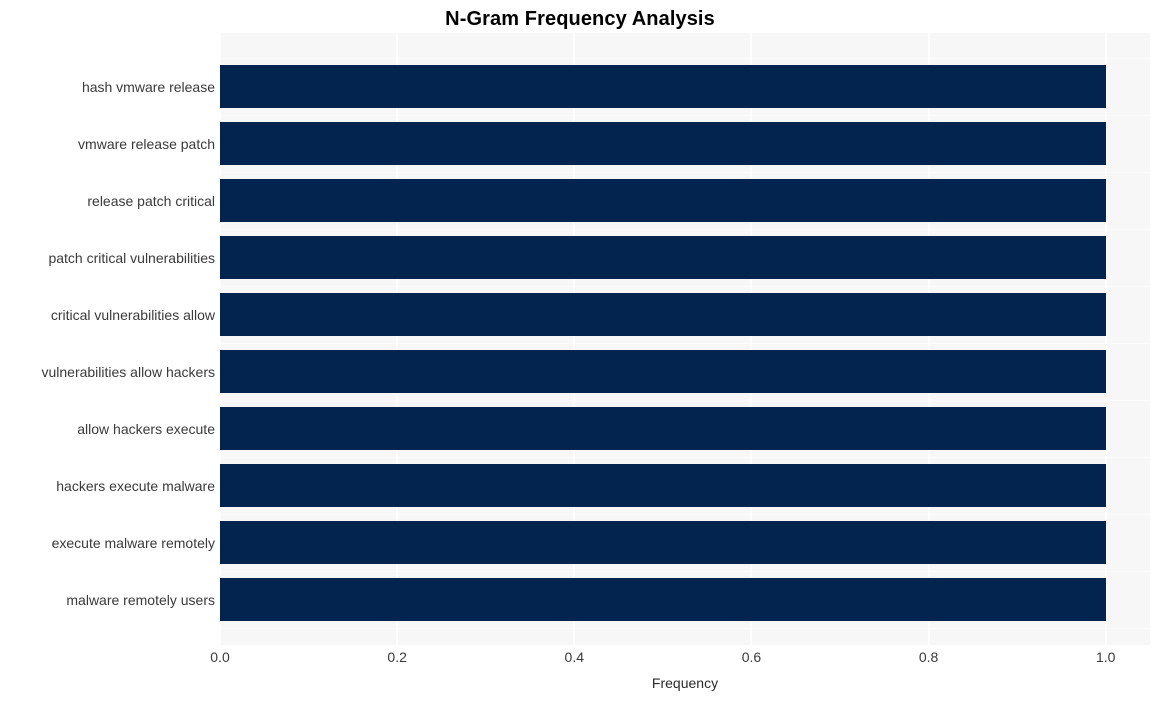 This screenshot has width=1160, height=701. What do you see at coordinates (140, 599) in the screenshot?
I see `y-axis-tick-label: malware remotely users` at bounding box center [140, 599].